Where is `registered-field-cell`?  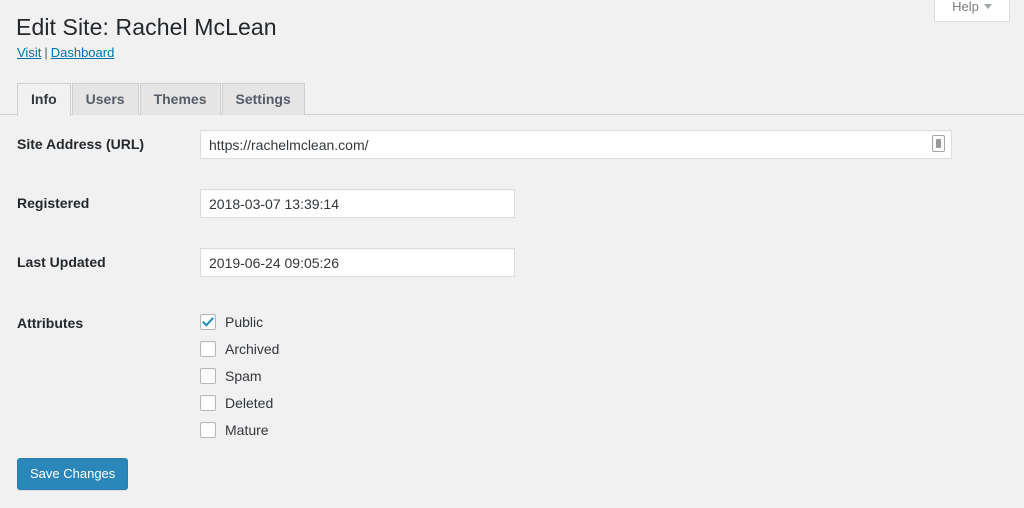 registered-field-cell is located at coordinates (612, 203).